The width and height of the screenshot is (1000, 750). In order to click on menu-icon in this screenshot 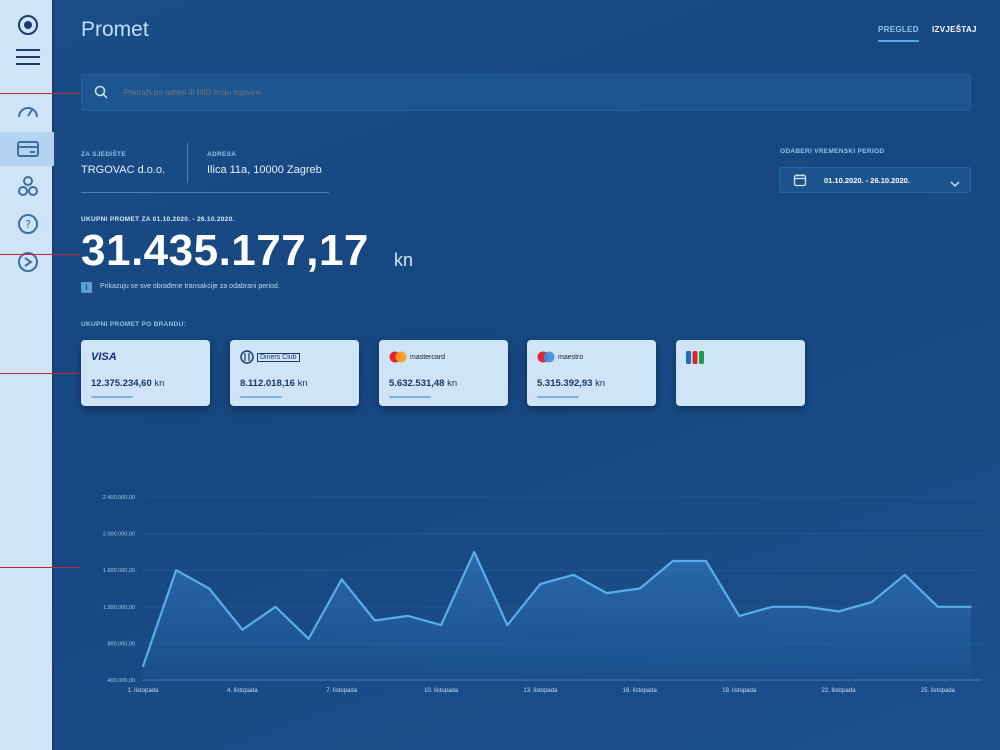, I will do `click(28, 57)`.